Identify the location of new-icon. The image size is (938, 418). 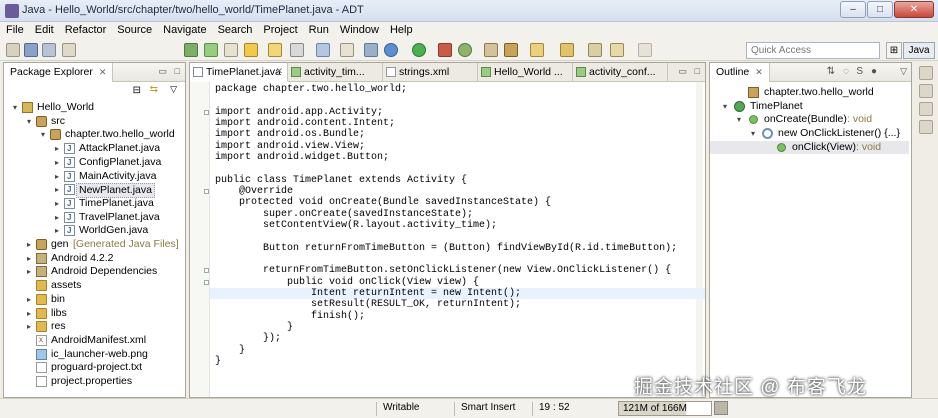
(13, 50).